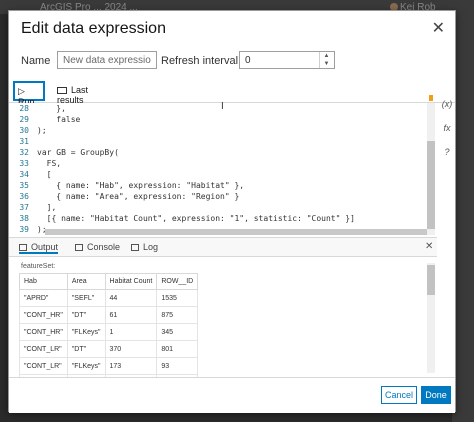 Image resolution: width=474 pixels, height=422 pixels. Describe the element at coordinates (447, 135) in the screenshot. I see `editor-side-icons: (x) fx ?` at that location.